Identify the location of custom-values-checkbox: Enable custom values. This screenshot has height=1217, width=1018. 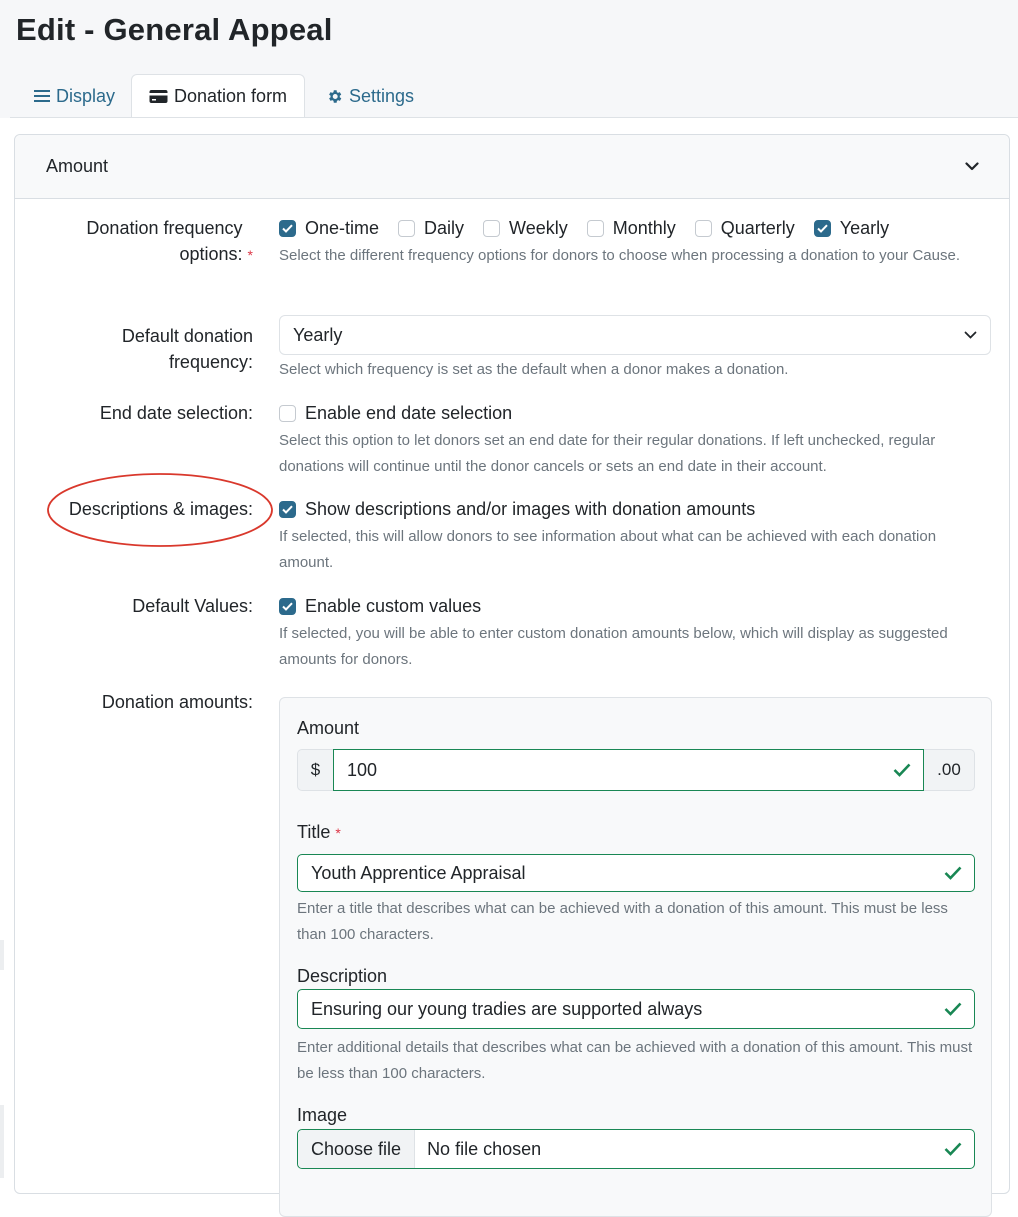
(380, 606).